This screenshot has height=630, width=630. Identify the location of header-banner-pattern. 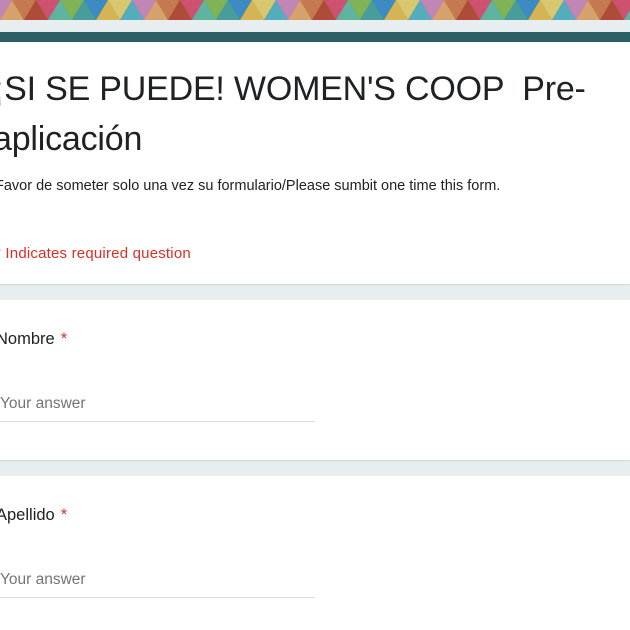
(315, 10).